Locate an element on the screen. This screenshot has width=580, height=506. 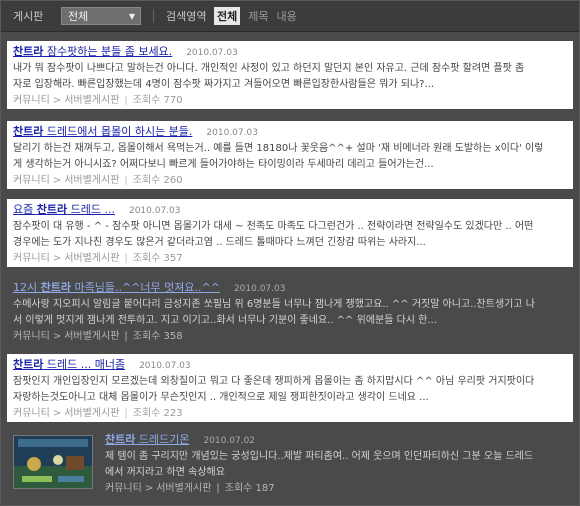
filter-divider is located at coordinates (153, 16).